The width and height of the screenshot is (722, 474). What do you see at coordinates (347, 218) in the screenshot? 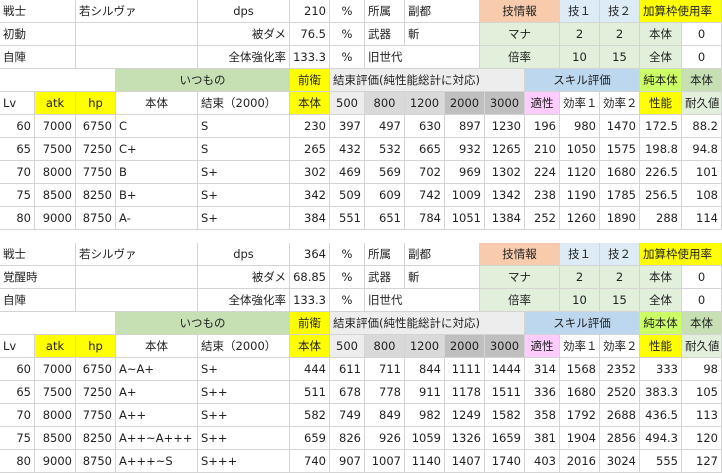
I see `data-cell: 551` at bounding box center [347, 218].